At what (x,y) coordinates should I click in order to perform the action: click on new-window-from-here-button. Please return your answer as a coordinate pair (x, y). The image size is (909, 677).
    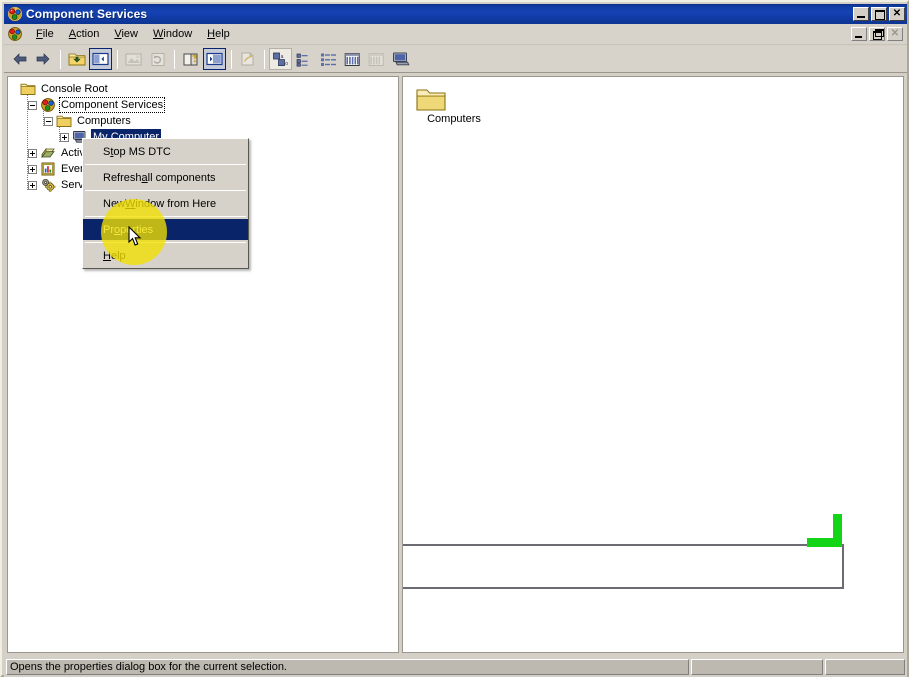
    Looking at the image, I should click on (247, 59).